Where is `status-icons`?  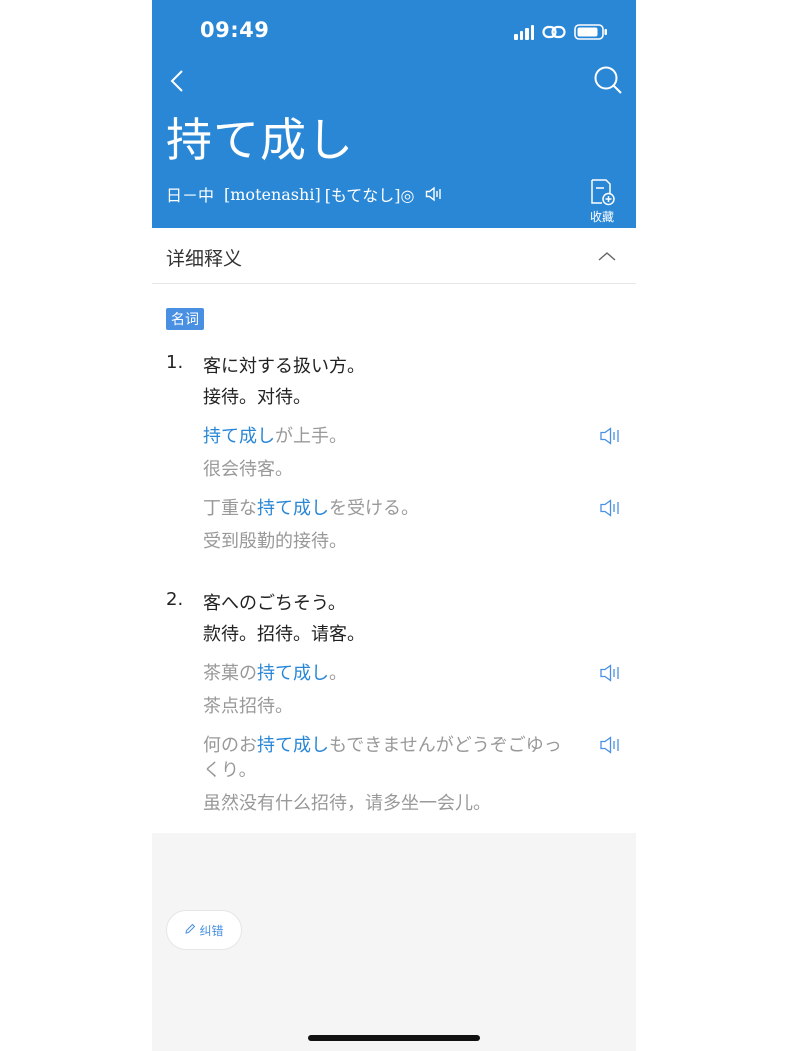
status-icons is located at coordinates (561, 32).